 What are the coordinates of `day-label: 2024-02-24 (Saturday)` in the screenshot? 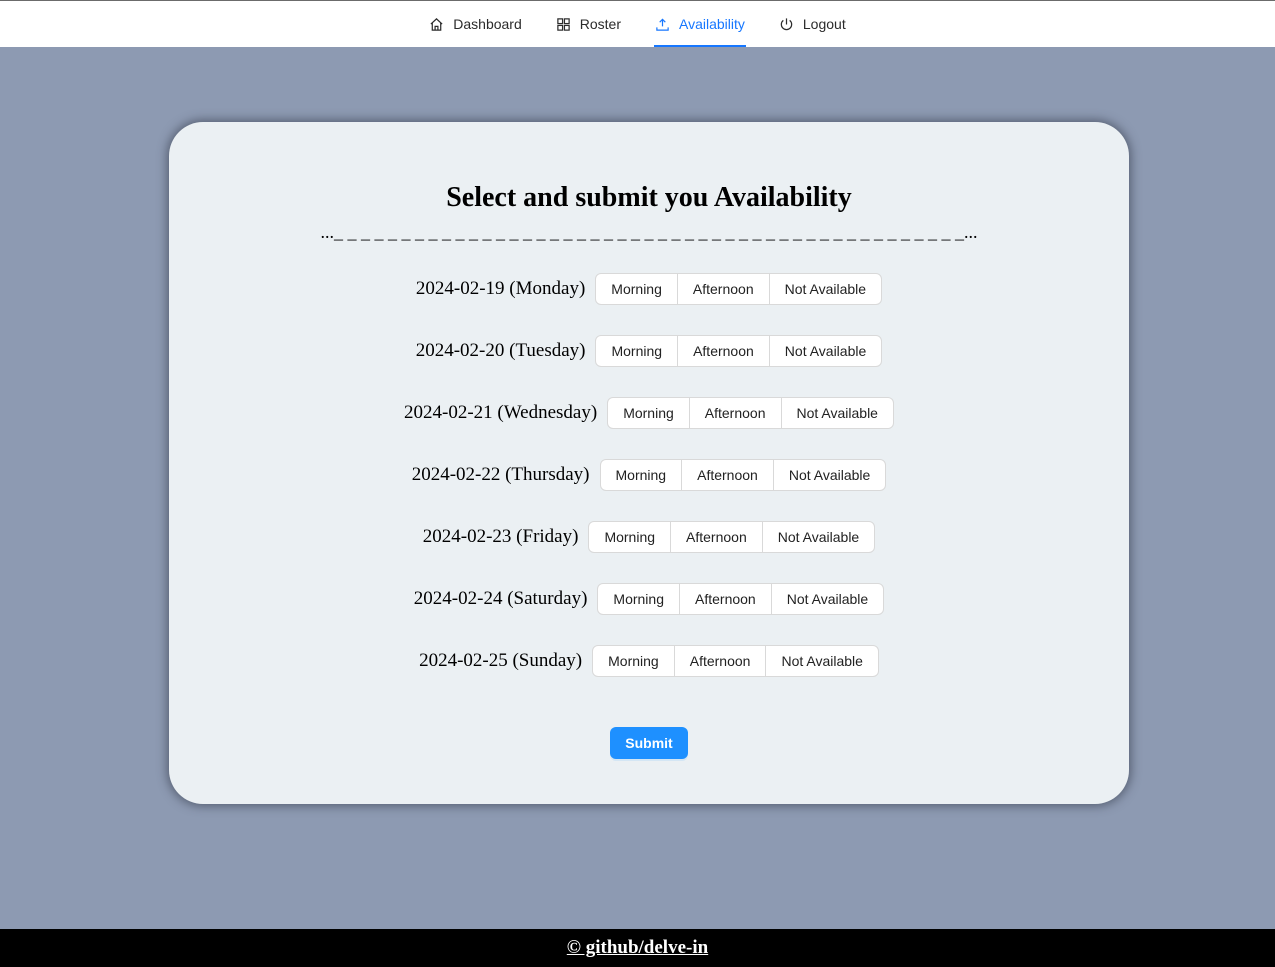 It's located at (500, 598).